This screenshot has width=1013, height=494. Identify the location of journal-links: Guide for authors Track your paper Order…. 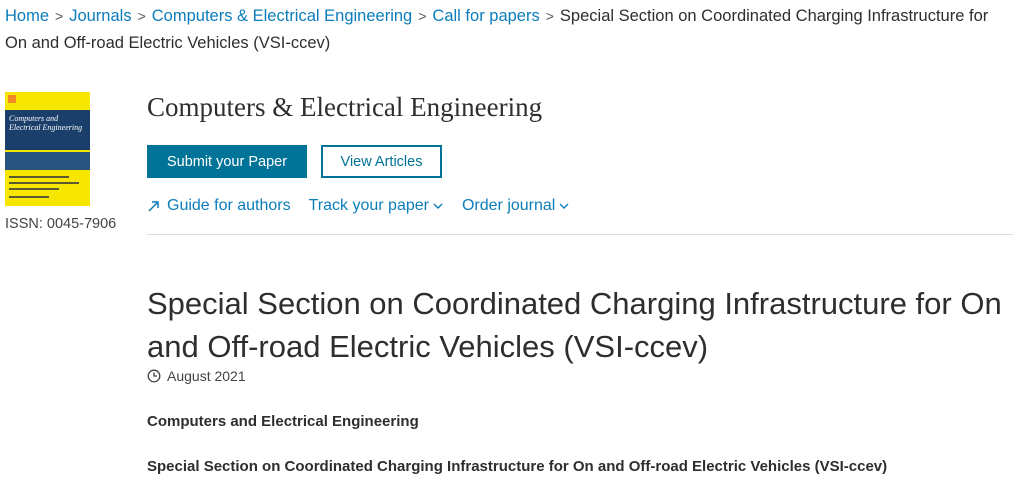
(367, 206).